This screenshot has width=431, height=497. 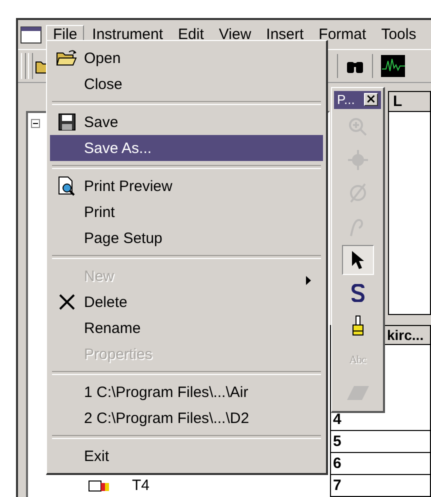 I want to click on menu-item: Close, so click(x=186, y=84).